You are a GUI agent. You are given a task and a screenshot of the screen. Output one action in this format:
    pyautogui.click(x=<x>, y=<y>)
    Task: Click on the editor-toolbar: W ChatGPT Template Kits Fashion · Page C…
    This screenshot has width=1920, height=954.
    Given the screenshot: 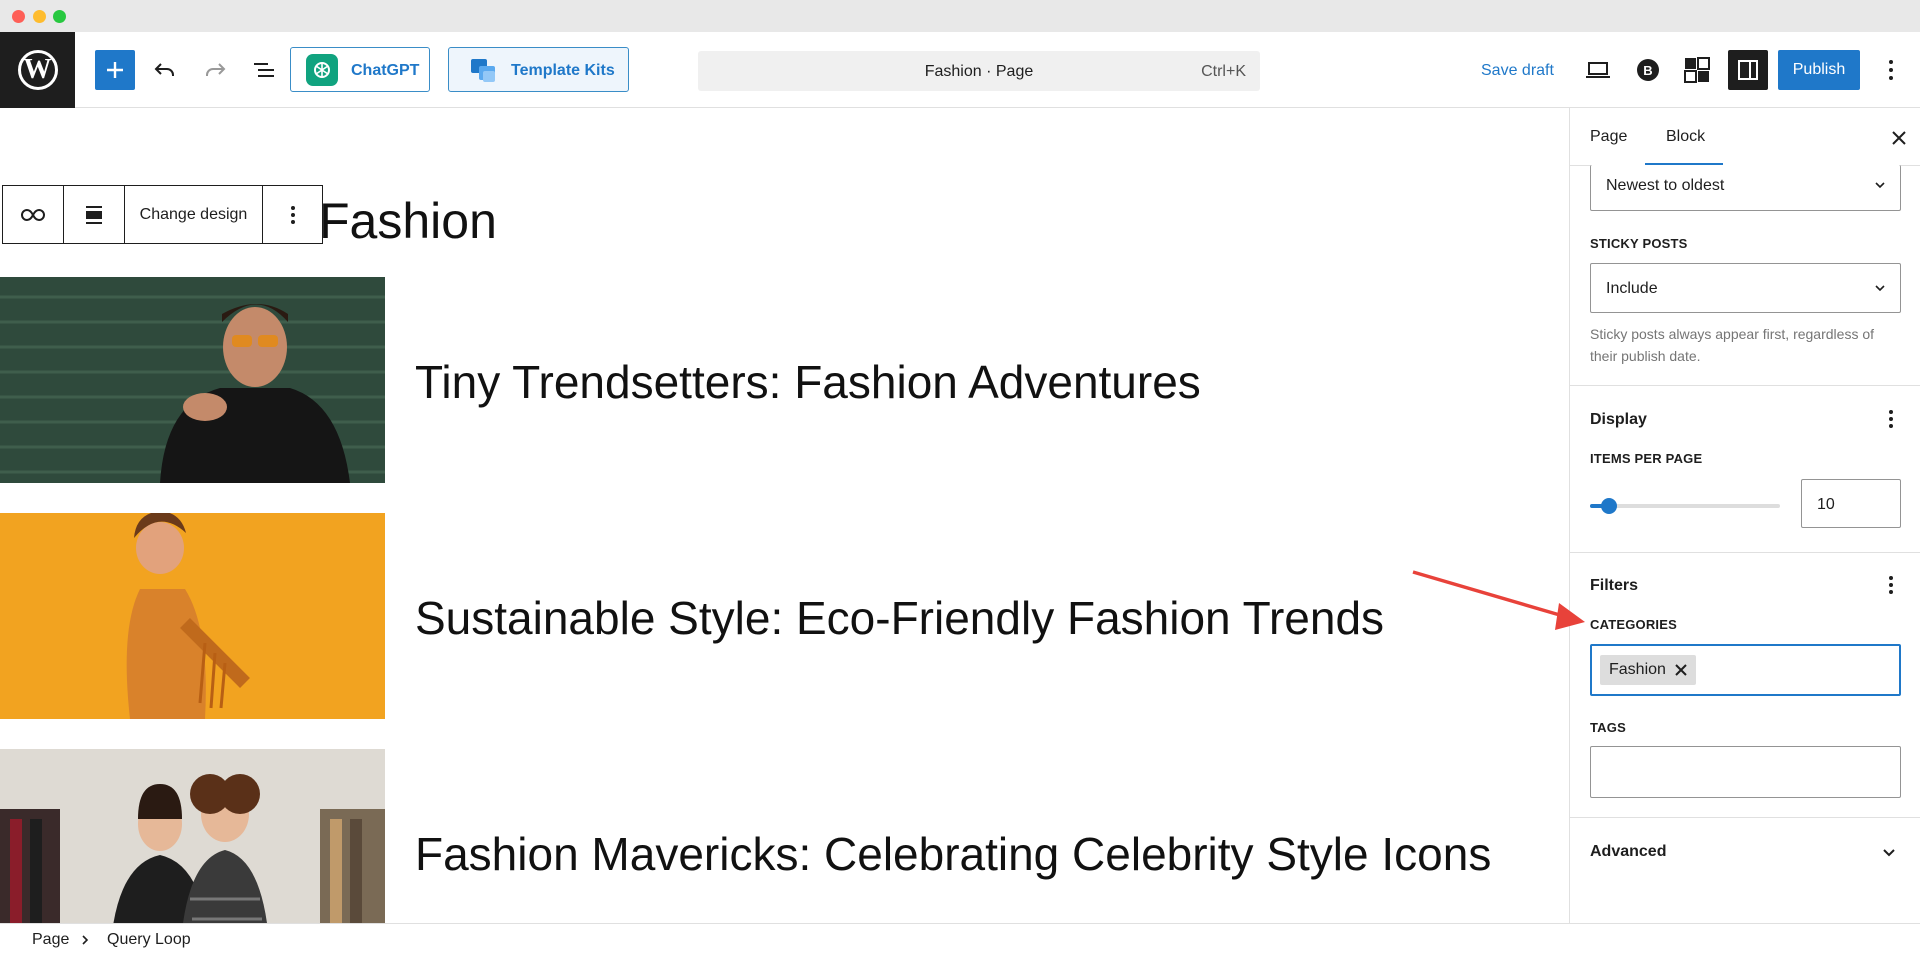 What is the action you would take?
    pyautogui.click(x=960, y=70)
    